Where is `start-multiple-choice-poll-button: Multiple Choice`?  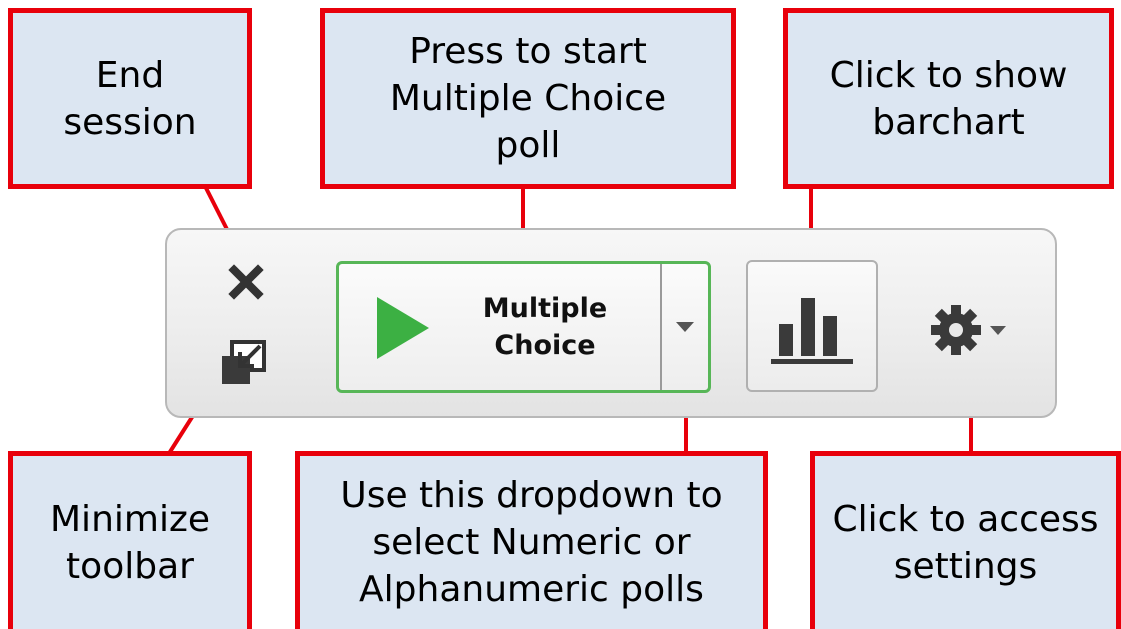 start-multiple-choice-poll-button: Multiple Choice is located at coordinates (499, 327).